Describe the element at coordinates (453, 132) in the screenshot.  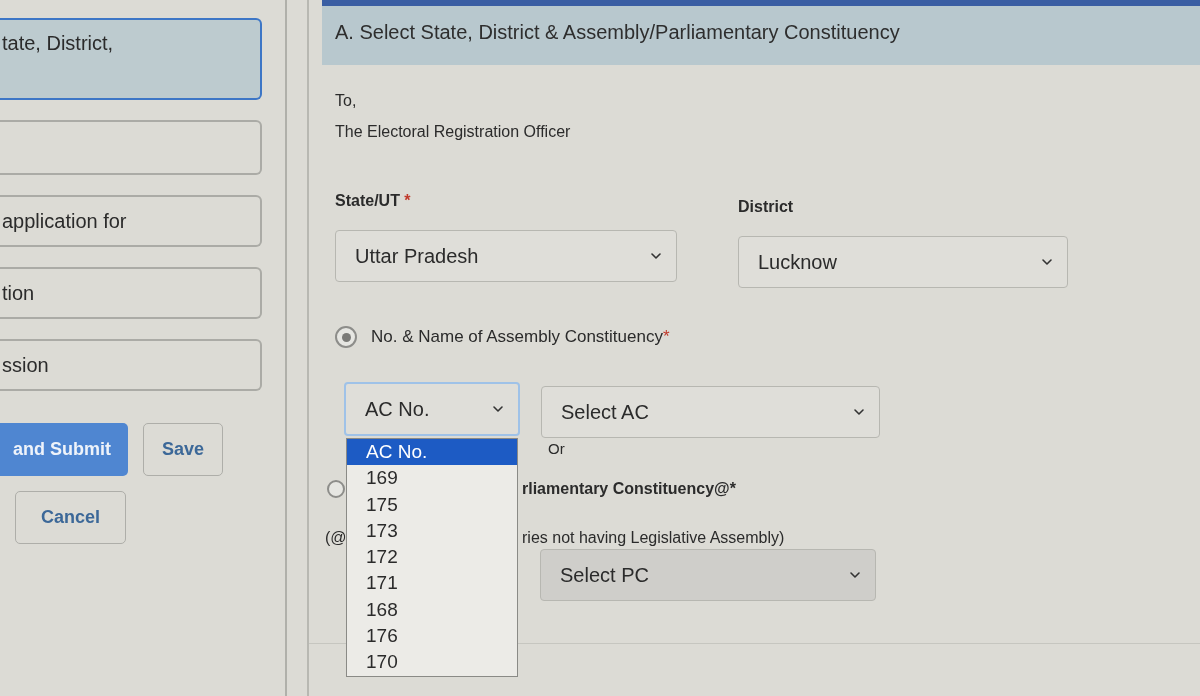
I see `address-line: The Electoral Registration Officer` at that location.